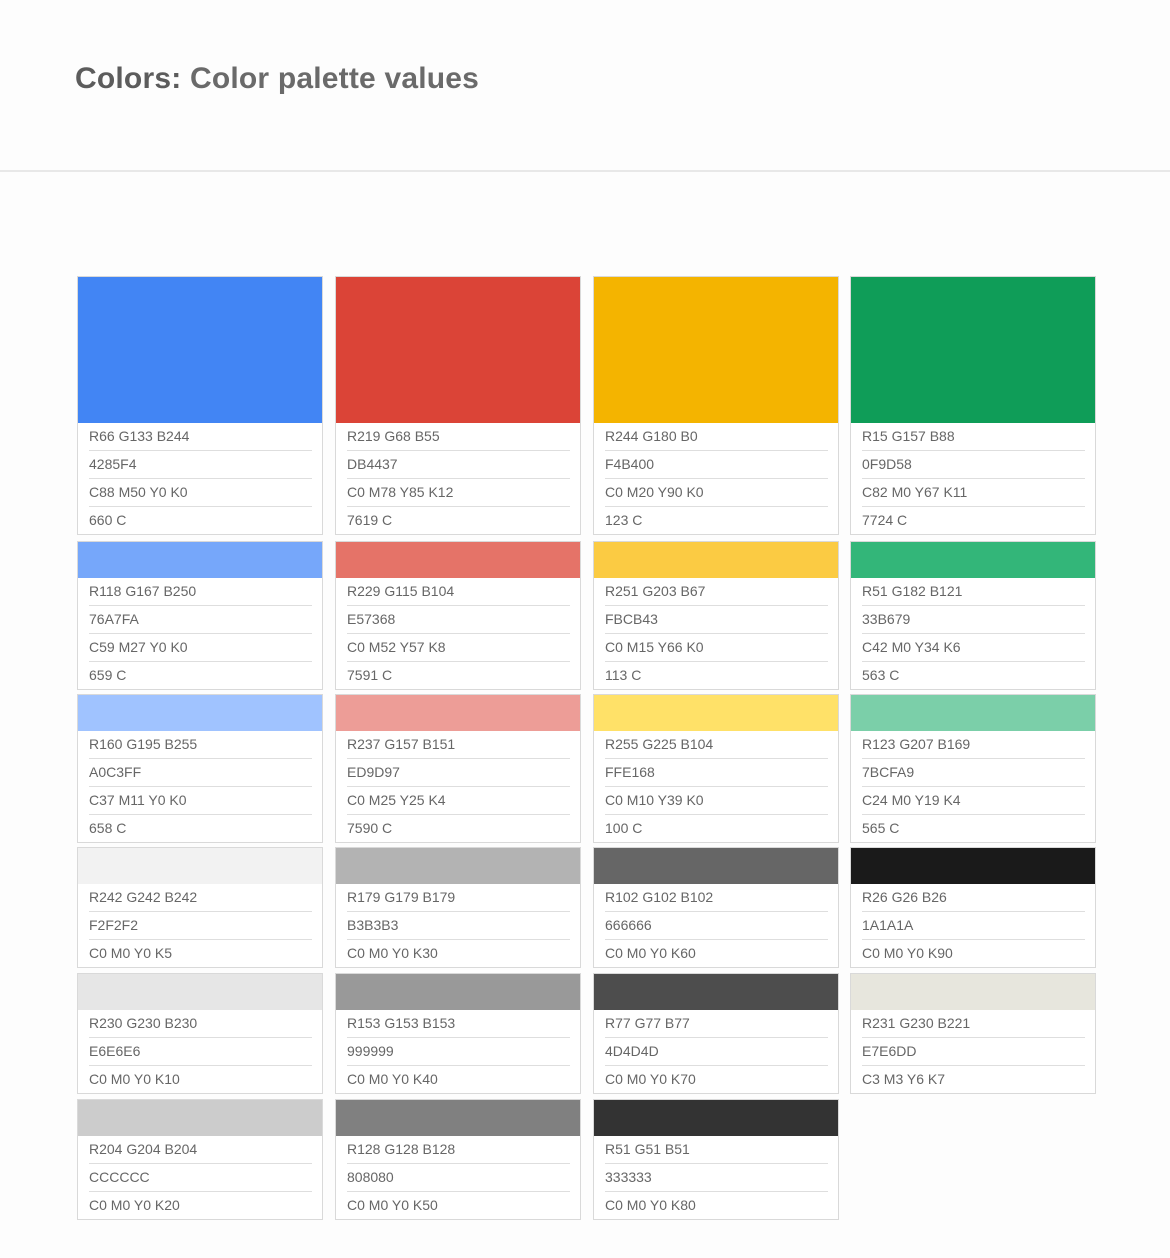  I want to click on color-values: R66 G133 B244 4285F4 C88 M50 Y0 K0 660 C, so click(200, 478).